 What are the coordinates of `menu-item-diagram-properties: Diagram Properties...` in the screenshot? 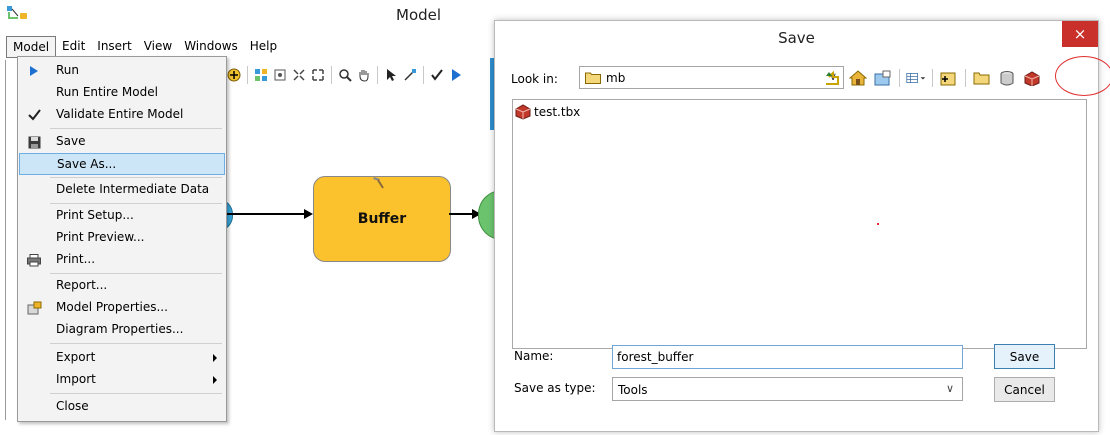 It's located at (122, 330).